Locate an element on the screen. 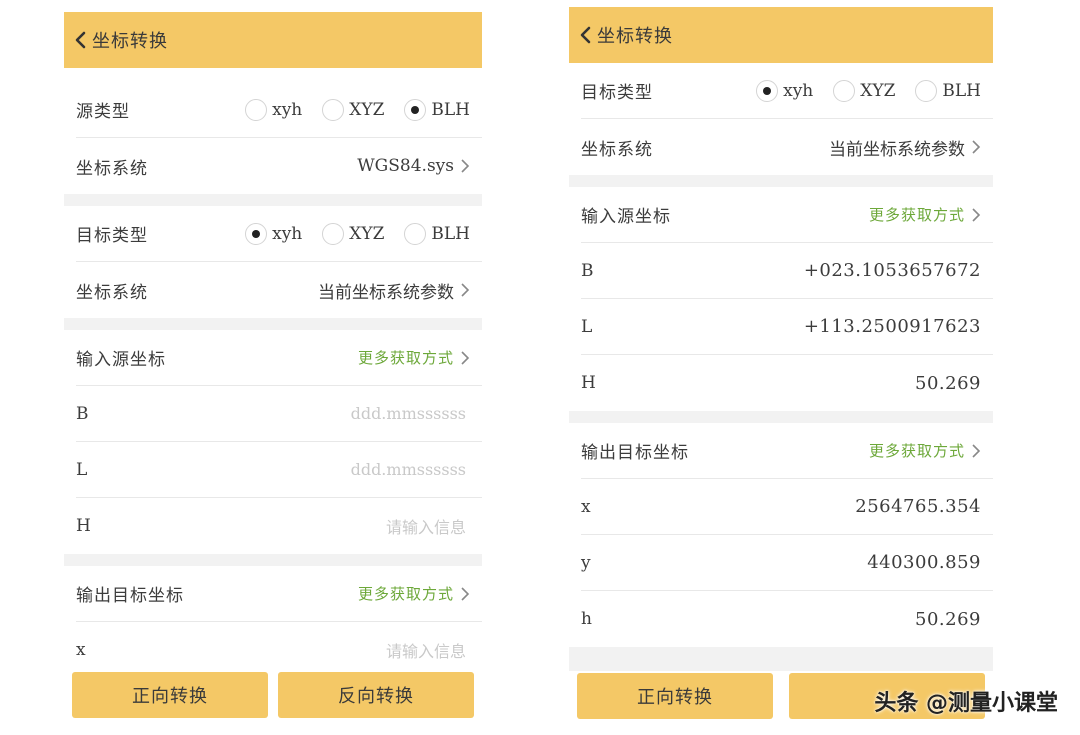 This screenshot has height=735, width=1080. field-label: y is located at coordinates (586, 562).